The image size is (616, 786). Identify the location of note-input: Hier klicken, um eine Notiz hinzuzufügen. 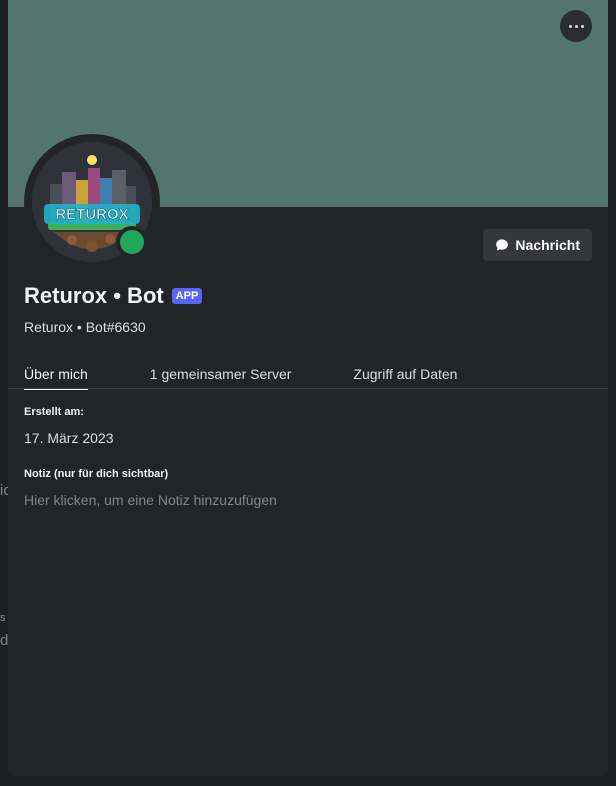
(308, 500).